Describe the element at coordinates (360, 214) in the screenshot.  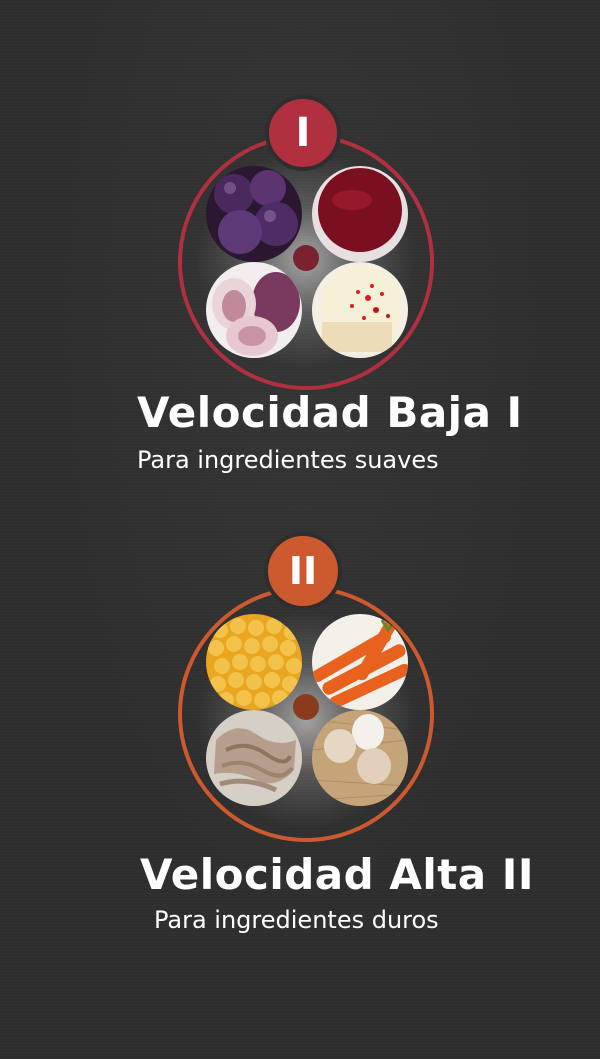
I see `fruit-puree-icon` at that location.